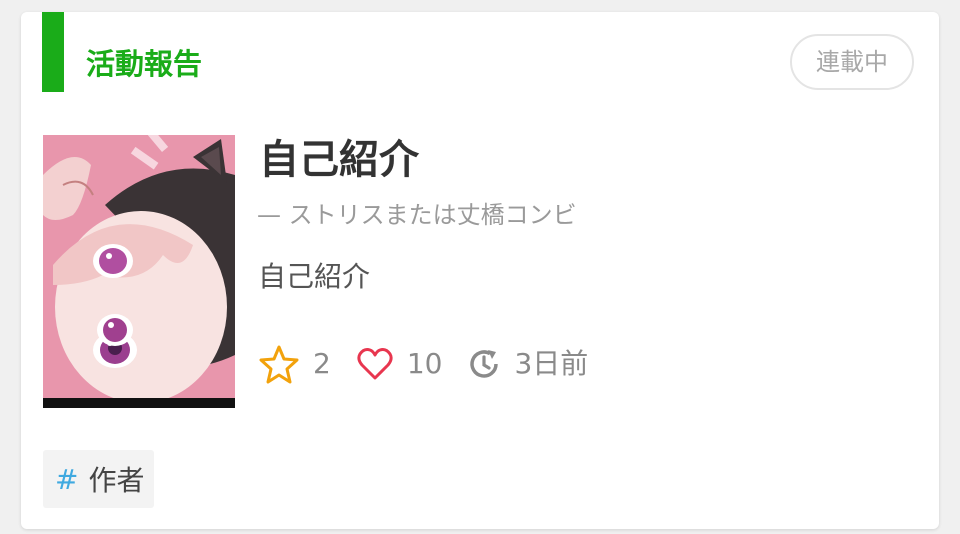 The image size is (960, 534). What do you see at coordinates (322, 363) in the screenshot?
I see `stars-count: 2` at bounding box center [322, 363].